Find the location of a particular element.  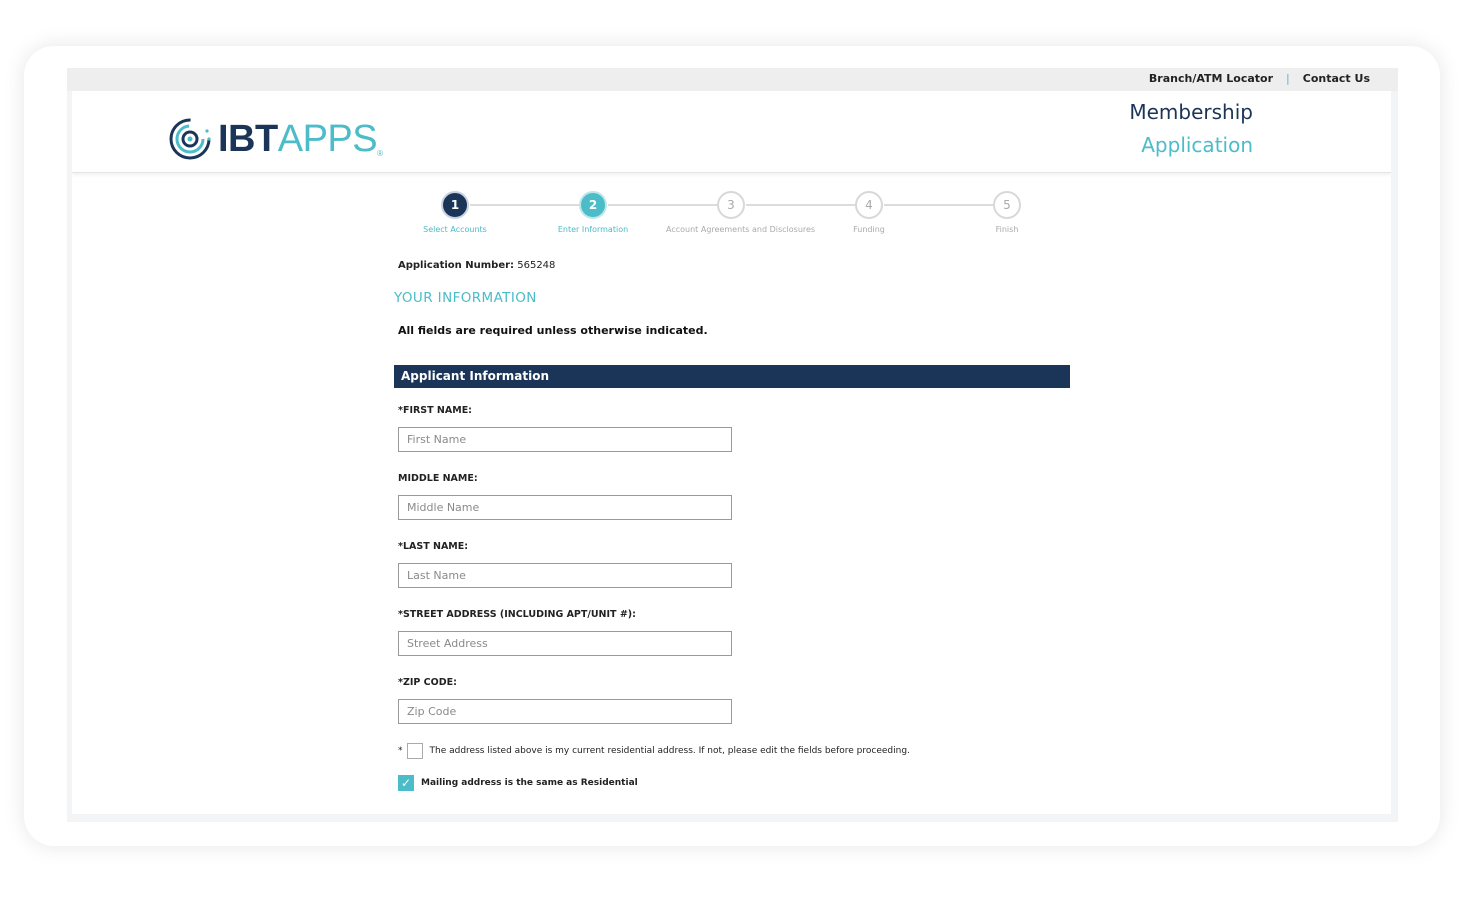

top-links: Branch/ATM Locator | Contact Us is located at coordinates (1259, 78).